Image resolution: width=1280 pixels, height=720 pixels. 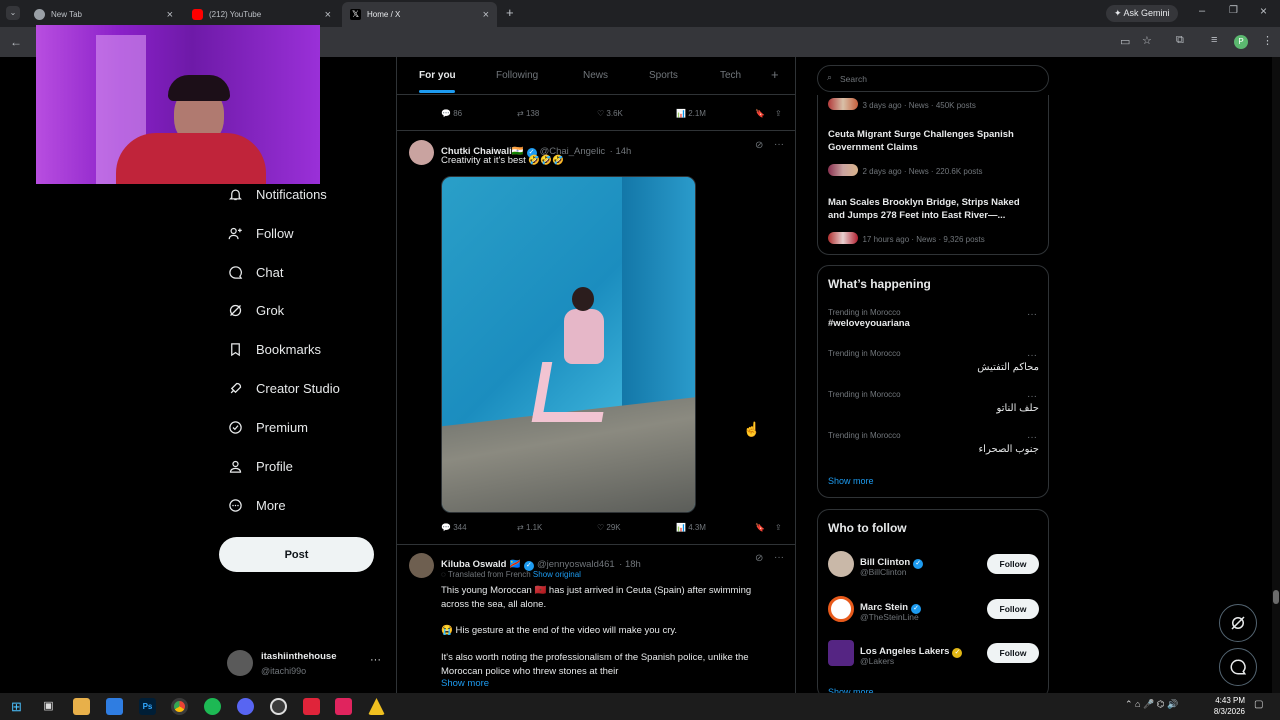 I want to click on news-item: 17 hours ago · News · 9,326 posts, so click(x=906, y=238).